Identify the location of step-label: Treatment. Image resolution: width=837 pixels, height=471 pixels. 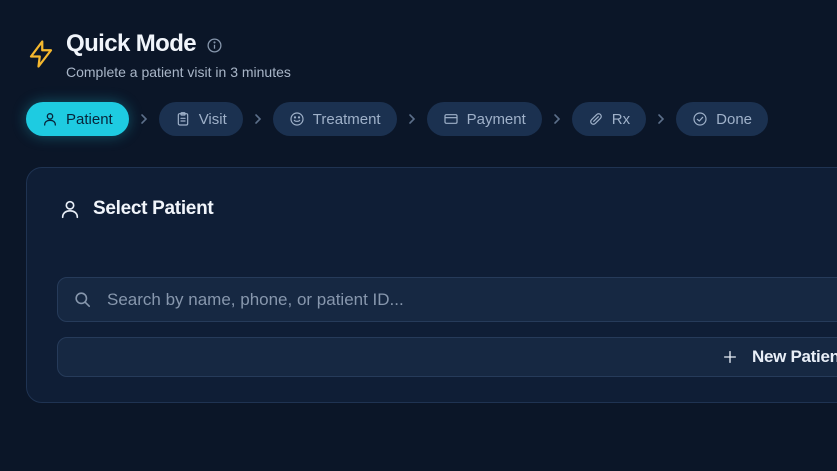
(346, 119).